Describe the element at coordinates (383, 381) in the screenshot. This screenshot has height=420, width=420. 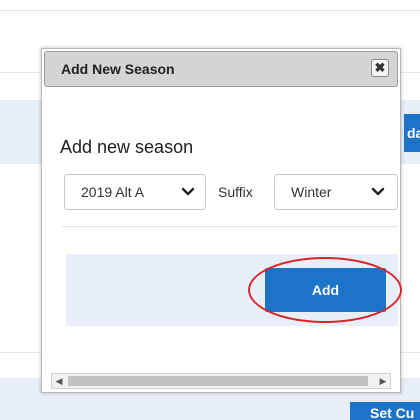
I see `scroll-right-icon: ▶` at that location.